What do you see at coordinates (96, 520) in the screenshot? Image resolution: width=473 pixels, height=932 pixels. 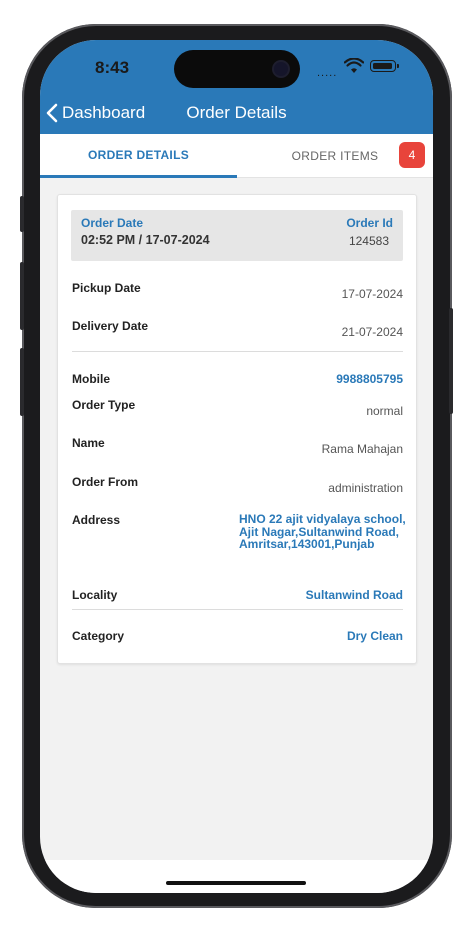 I see `address-label: Address` at bounding box center [96, 520].